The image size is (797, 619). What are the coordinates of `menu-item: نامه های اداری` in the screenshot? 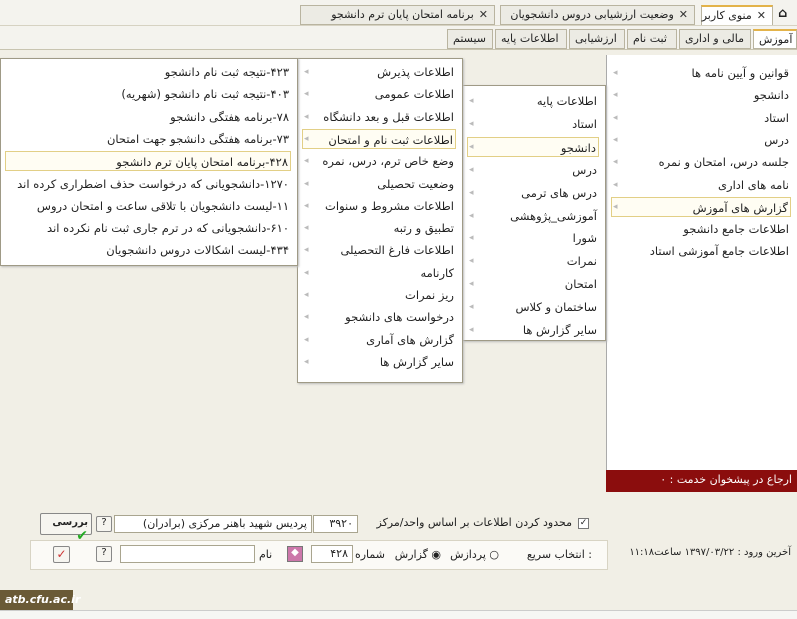 It's located at (754, 185).